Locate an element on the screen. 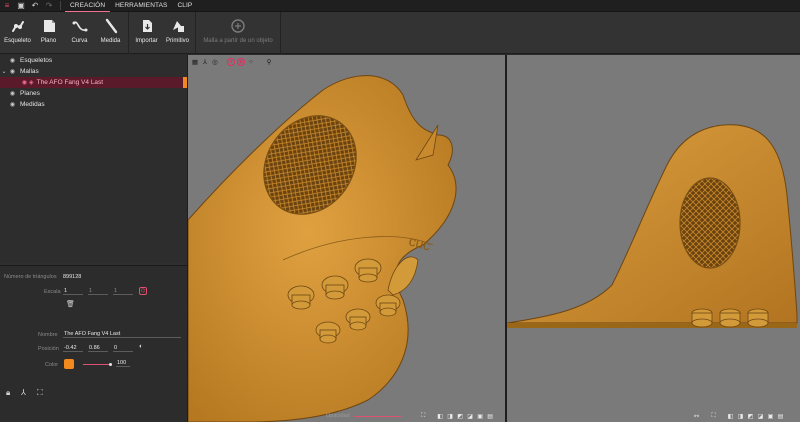 This screenshot has height=422, width=800. triangles-value: 899128 is located at coordinates (72, 277).